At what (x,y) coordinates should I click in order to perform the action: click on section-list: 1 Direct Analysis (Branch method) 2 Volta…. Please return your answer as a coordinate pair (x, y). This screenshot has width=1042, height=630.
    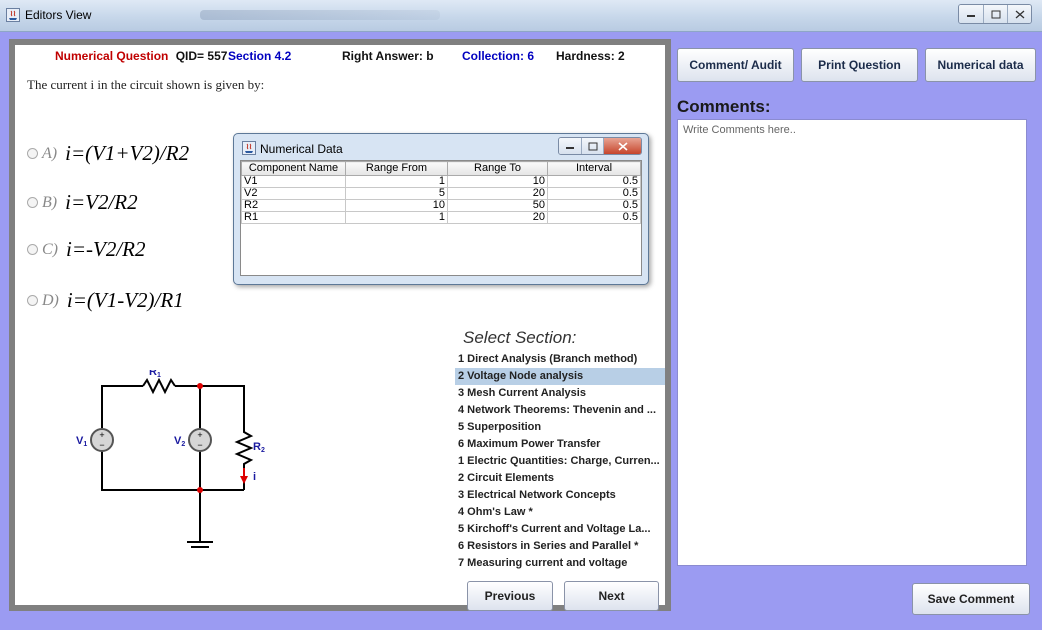
    Looking at the image, I should click on (560, 461).